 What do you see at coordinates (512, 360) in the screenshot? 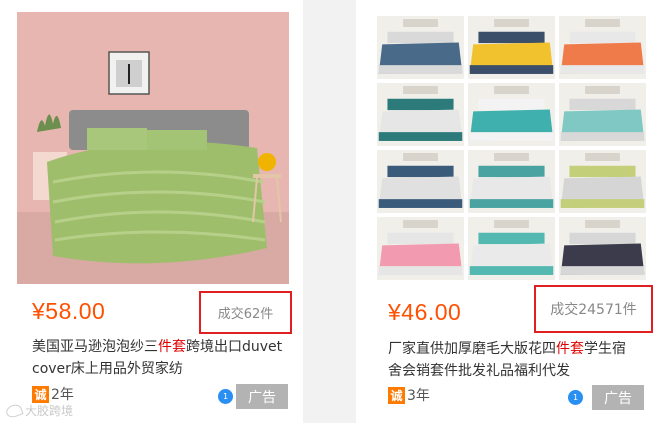
I see `product-title: 厂家直供加厚磨毛大版花四件套学生宿舍会销套件批发礼品福利代发` at bounding box center [512, 360].